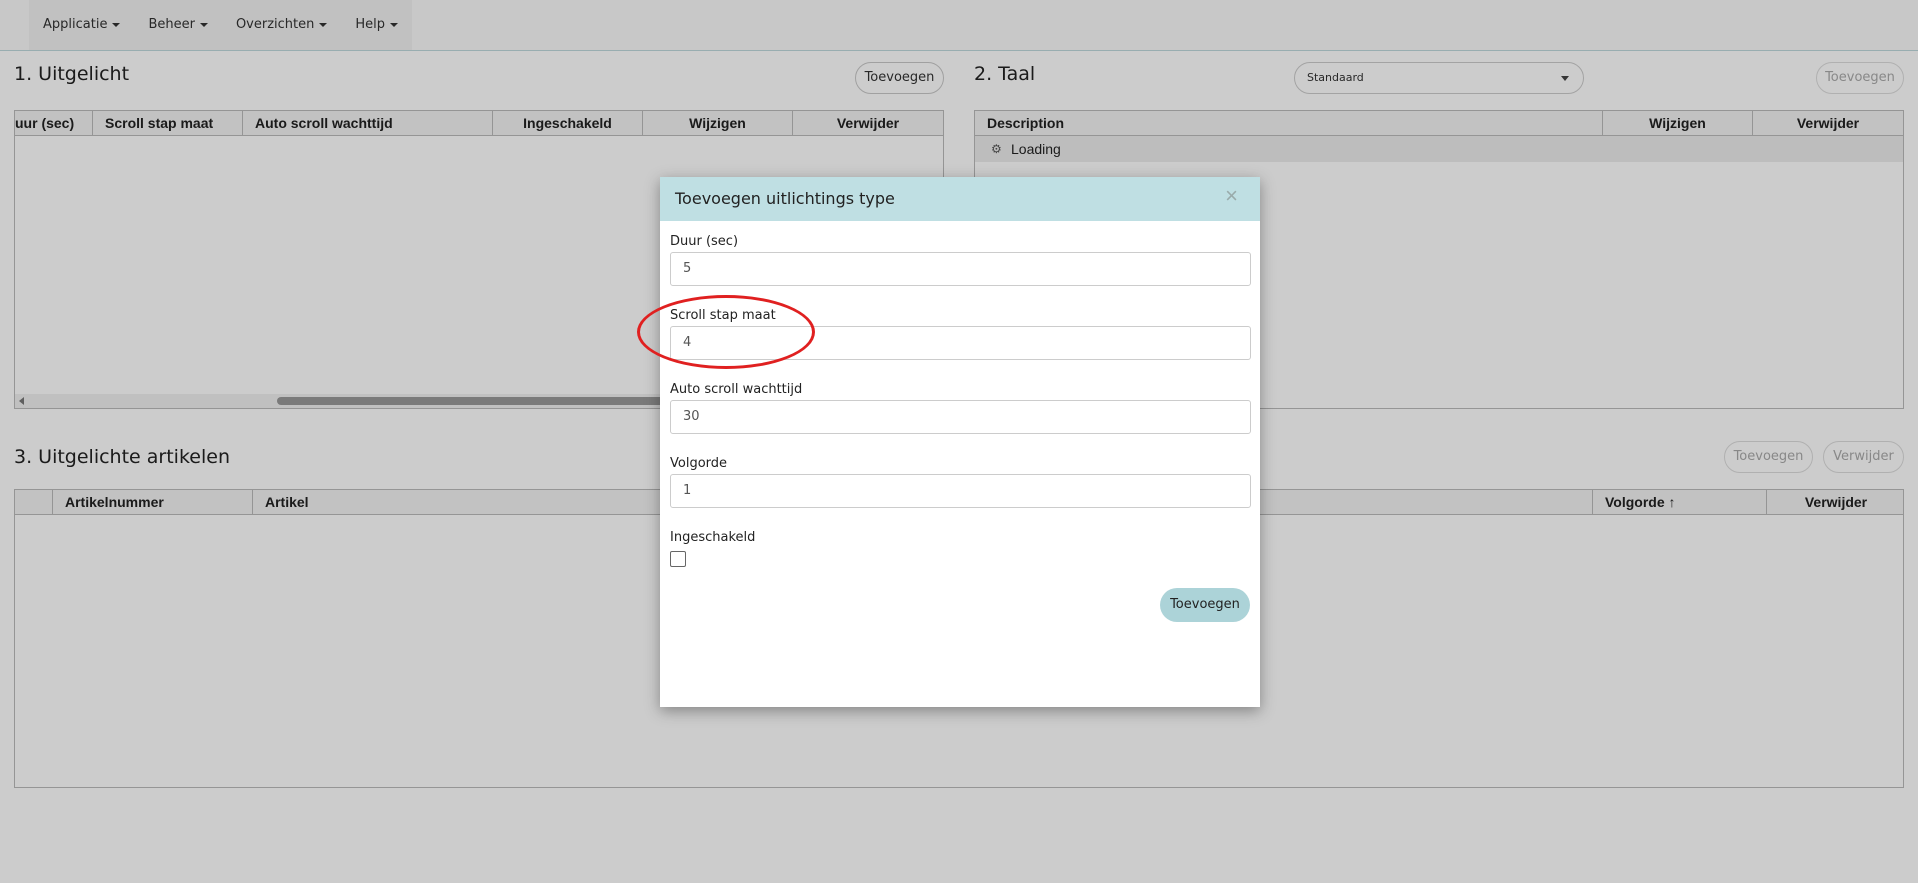 This screenshot has height=883, width=1918. I want to click on auto-scroll-input: 30, so click(960, 417).